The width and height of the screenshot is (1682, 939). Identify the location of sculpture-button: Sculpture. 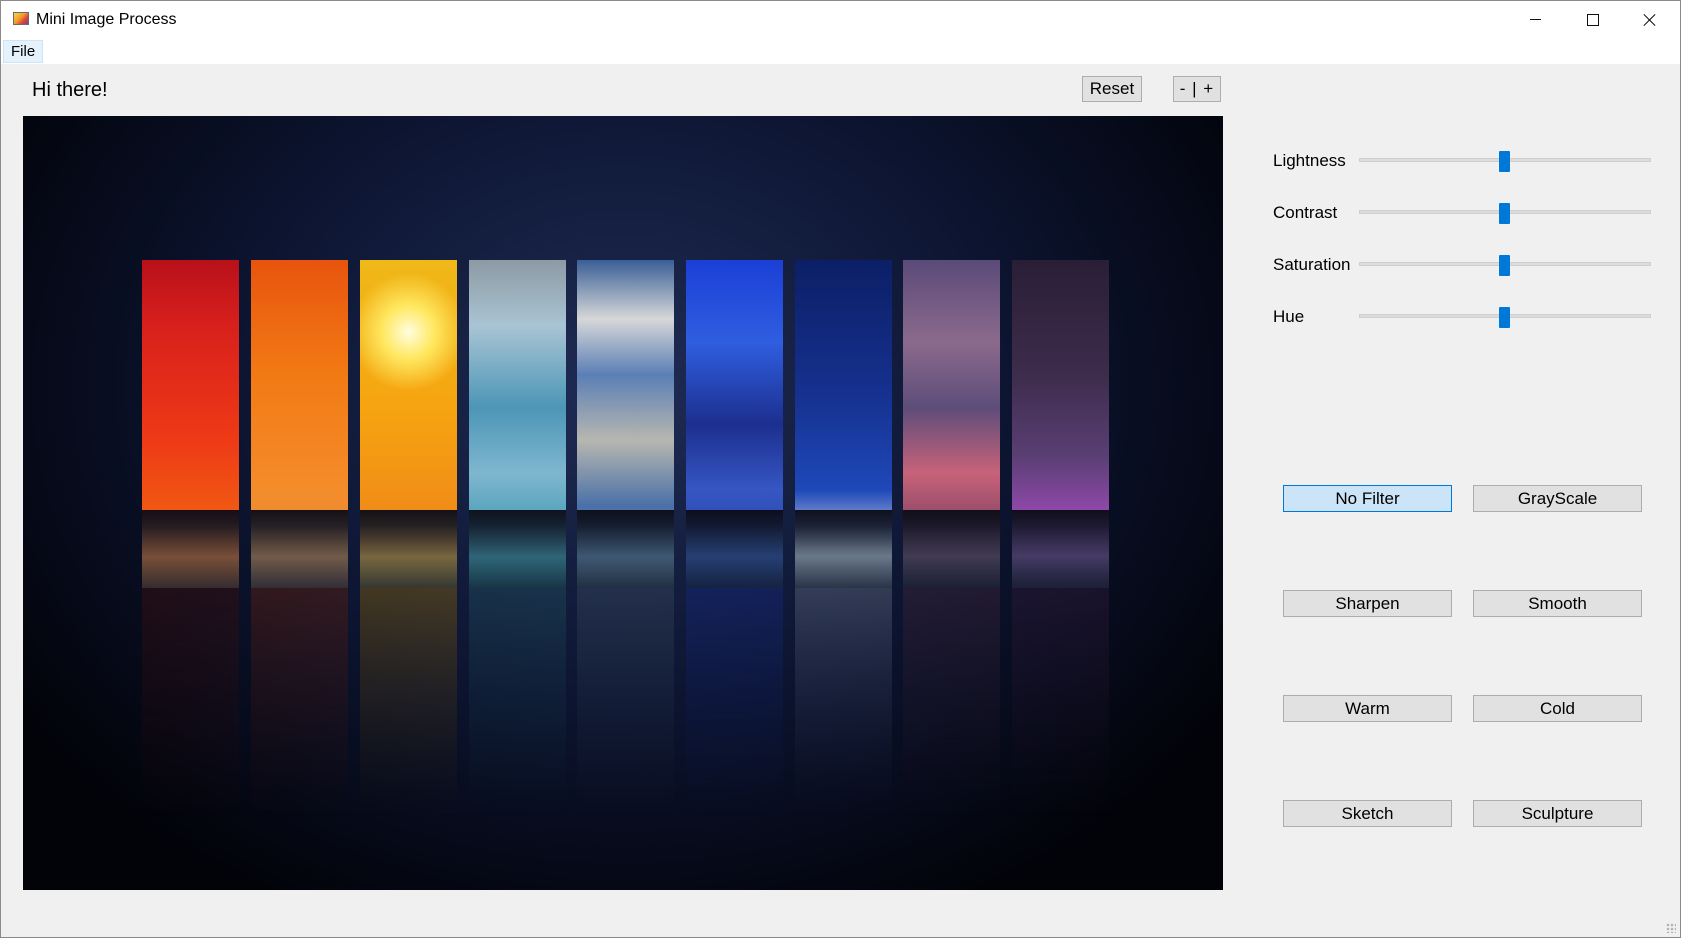
(1557, 813).